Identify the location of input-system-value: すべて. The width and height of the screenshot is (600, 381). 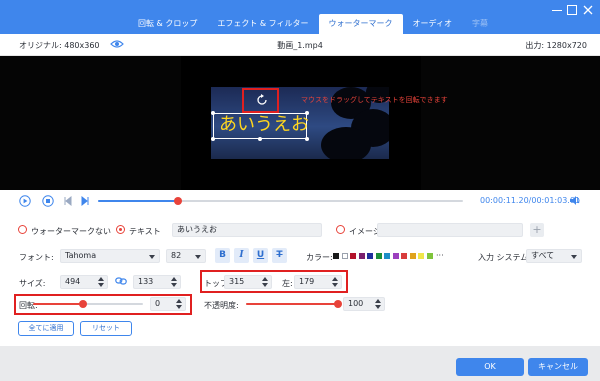
(543, 255).